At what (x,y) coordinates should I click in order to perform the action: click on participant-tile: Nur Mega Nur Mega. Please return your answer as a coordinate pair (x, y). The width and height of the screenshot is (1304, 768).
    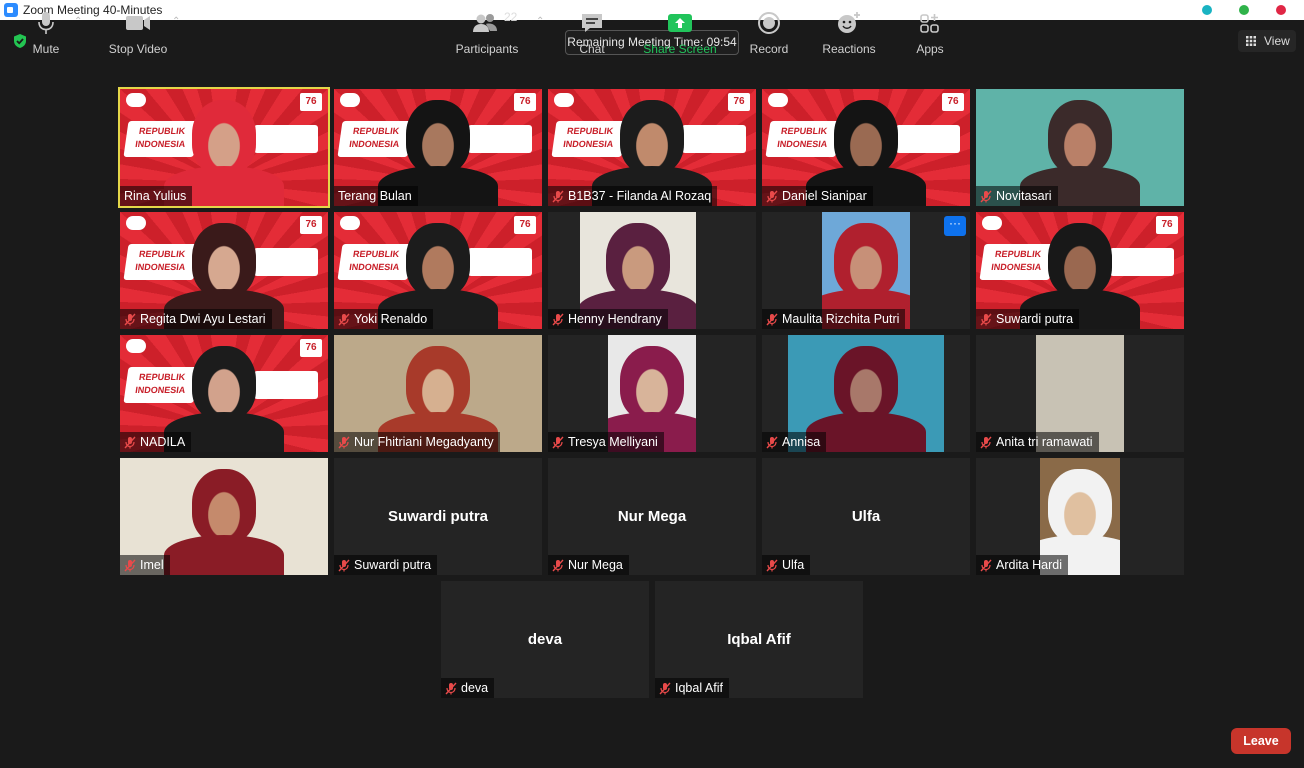
    Looking at the image, I should click on (652, 516).